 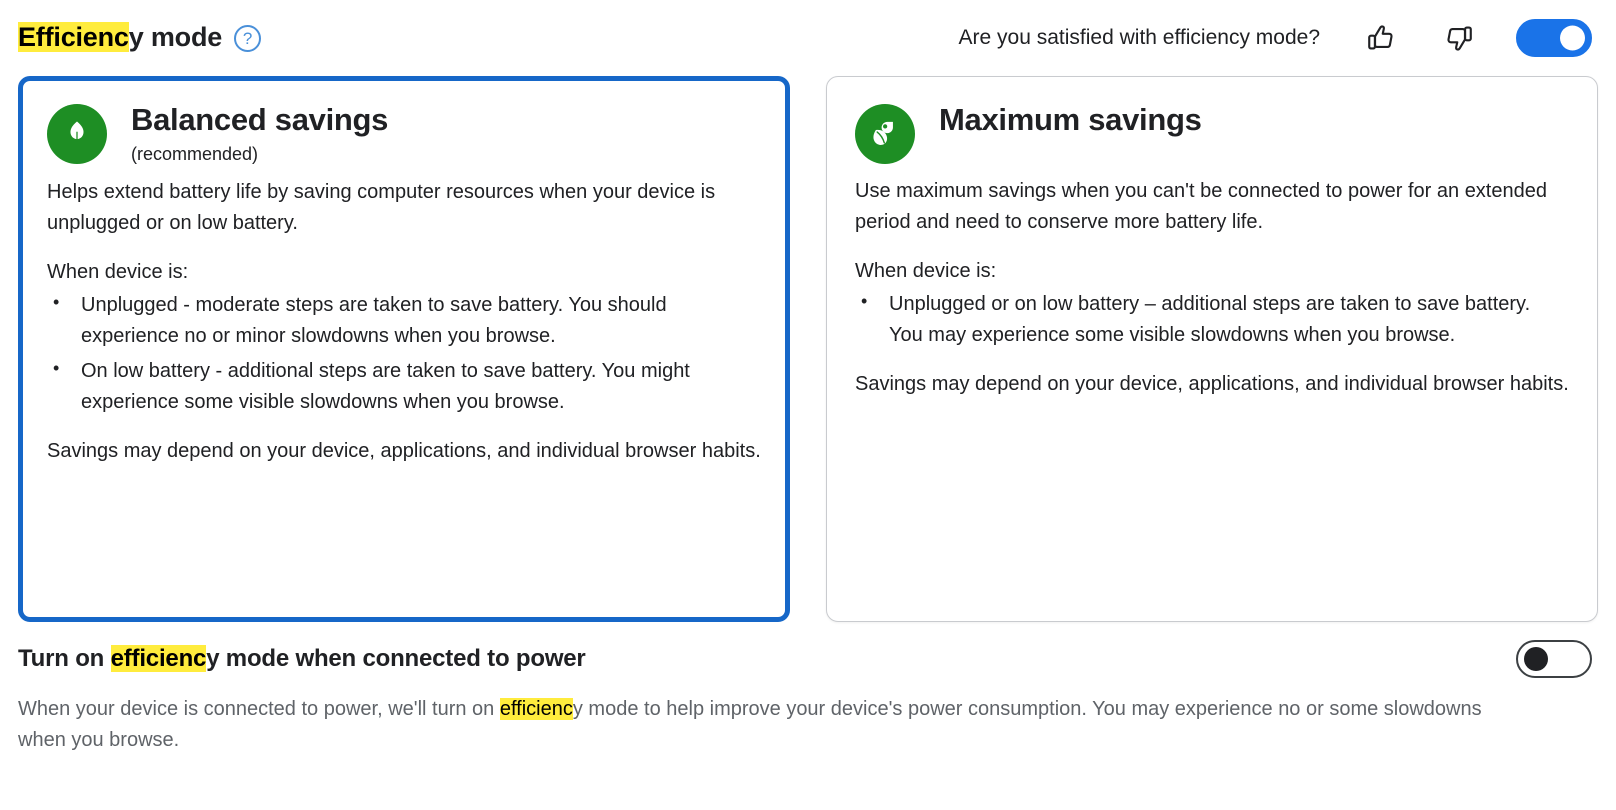 What do you see at coordinates (158, 658) in the screenshot?
I see `connected-title-highlight: efficienc` at bounding box center [158, 658].